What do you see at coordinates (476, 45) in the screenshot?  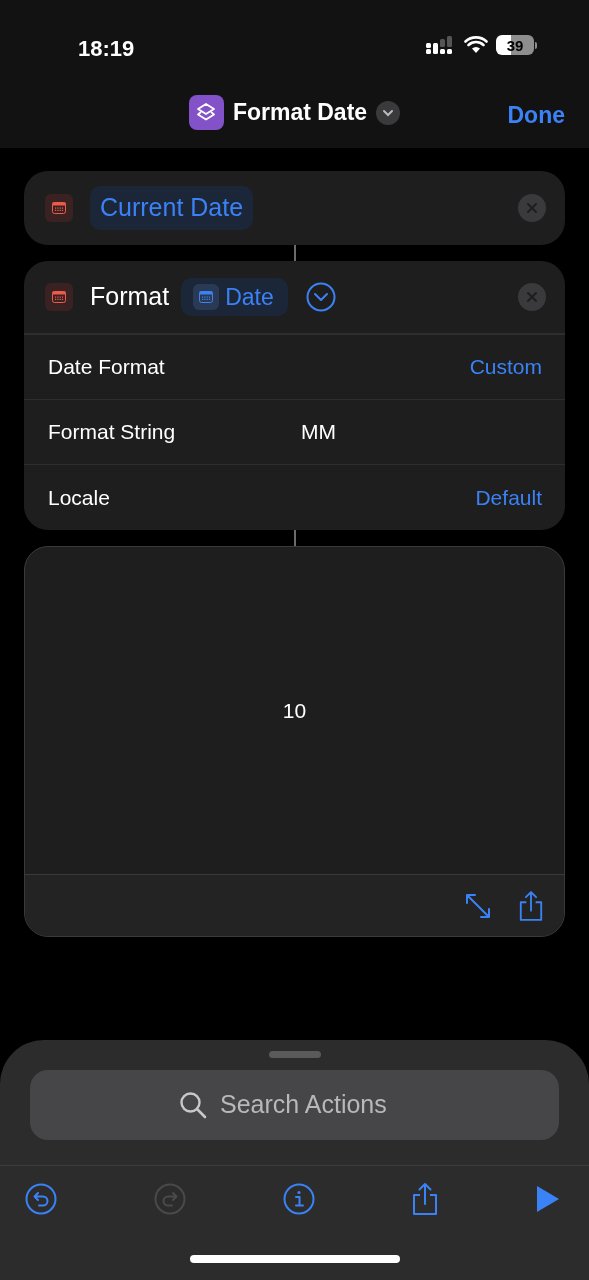 I see `wifi-icon` at bounding box center [476, 45].